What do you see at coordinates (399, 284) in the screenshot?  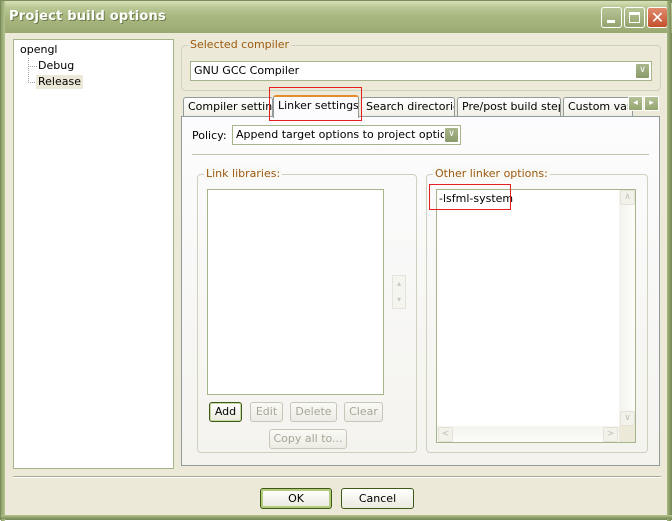 I see `move-up-icon: ▴` at bounding box center [399, 284].